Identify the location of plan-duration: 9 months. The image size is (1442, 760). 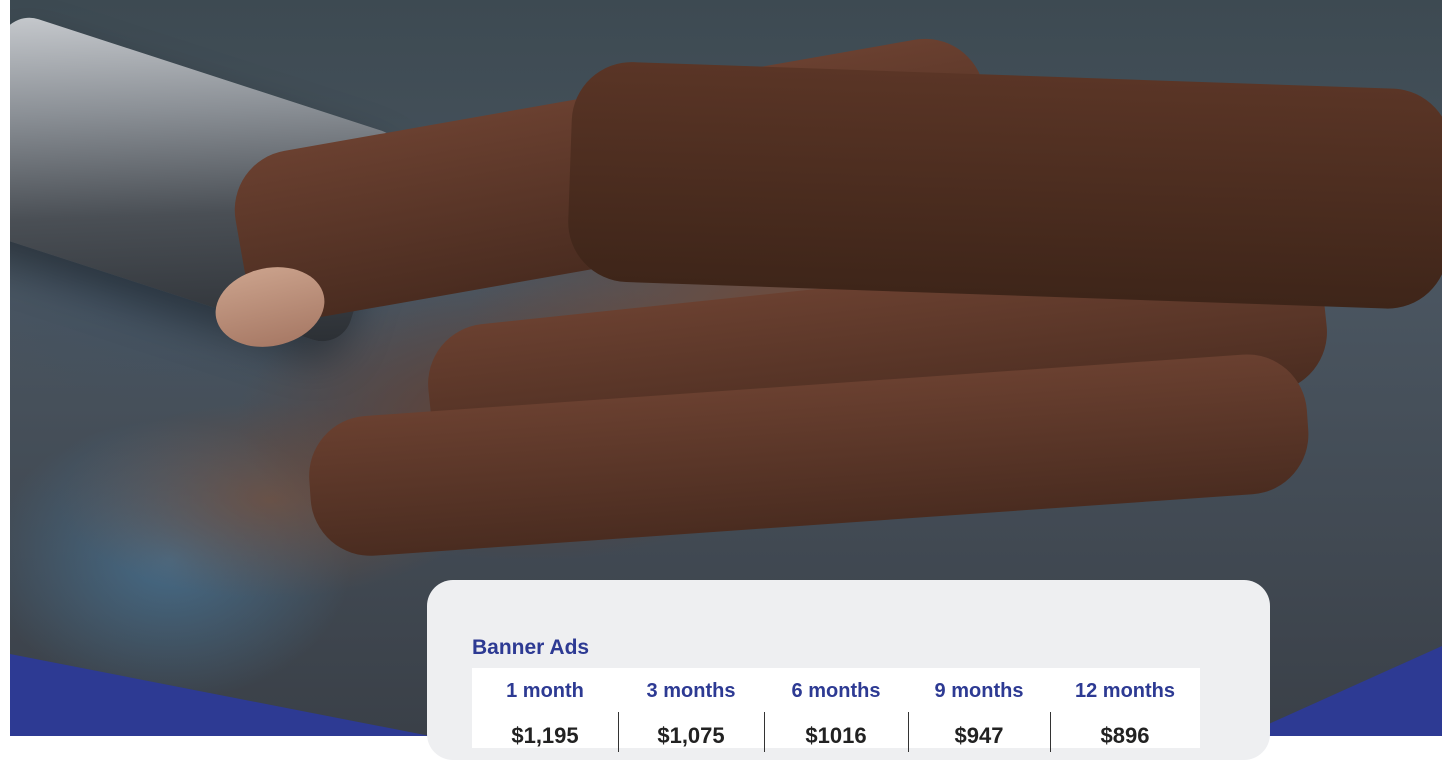
(979, 691).